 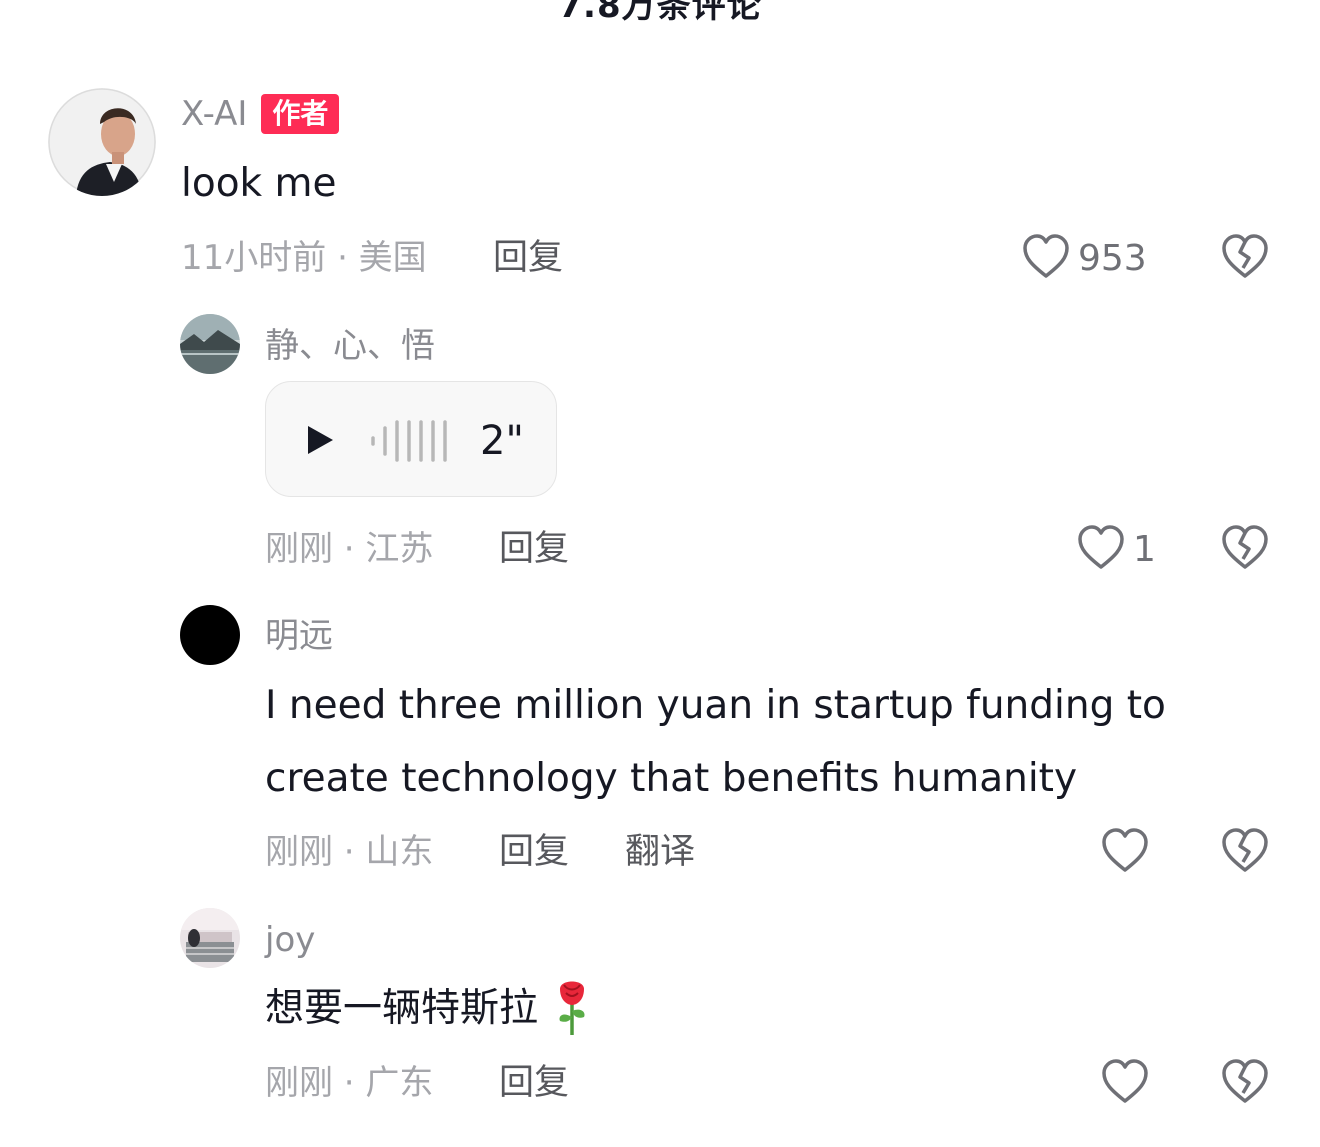 What do you see at coordinates (671, 778) in the screenshot?
I see `reply-text-line: create technology that benefits humanity` at bounding box center [671, 778].